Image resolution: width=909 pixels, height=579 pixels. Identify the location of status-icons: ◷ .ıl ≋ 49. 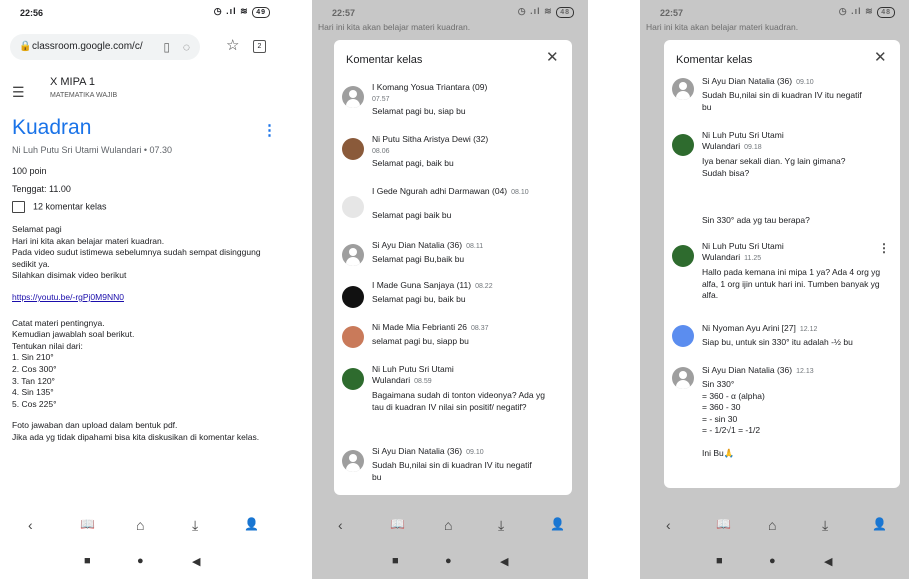
(242, 12).